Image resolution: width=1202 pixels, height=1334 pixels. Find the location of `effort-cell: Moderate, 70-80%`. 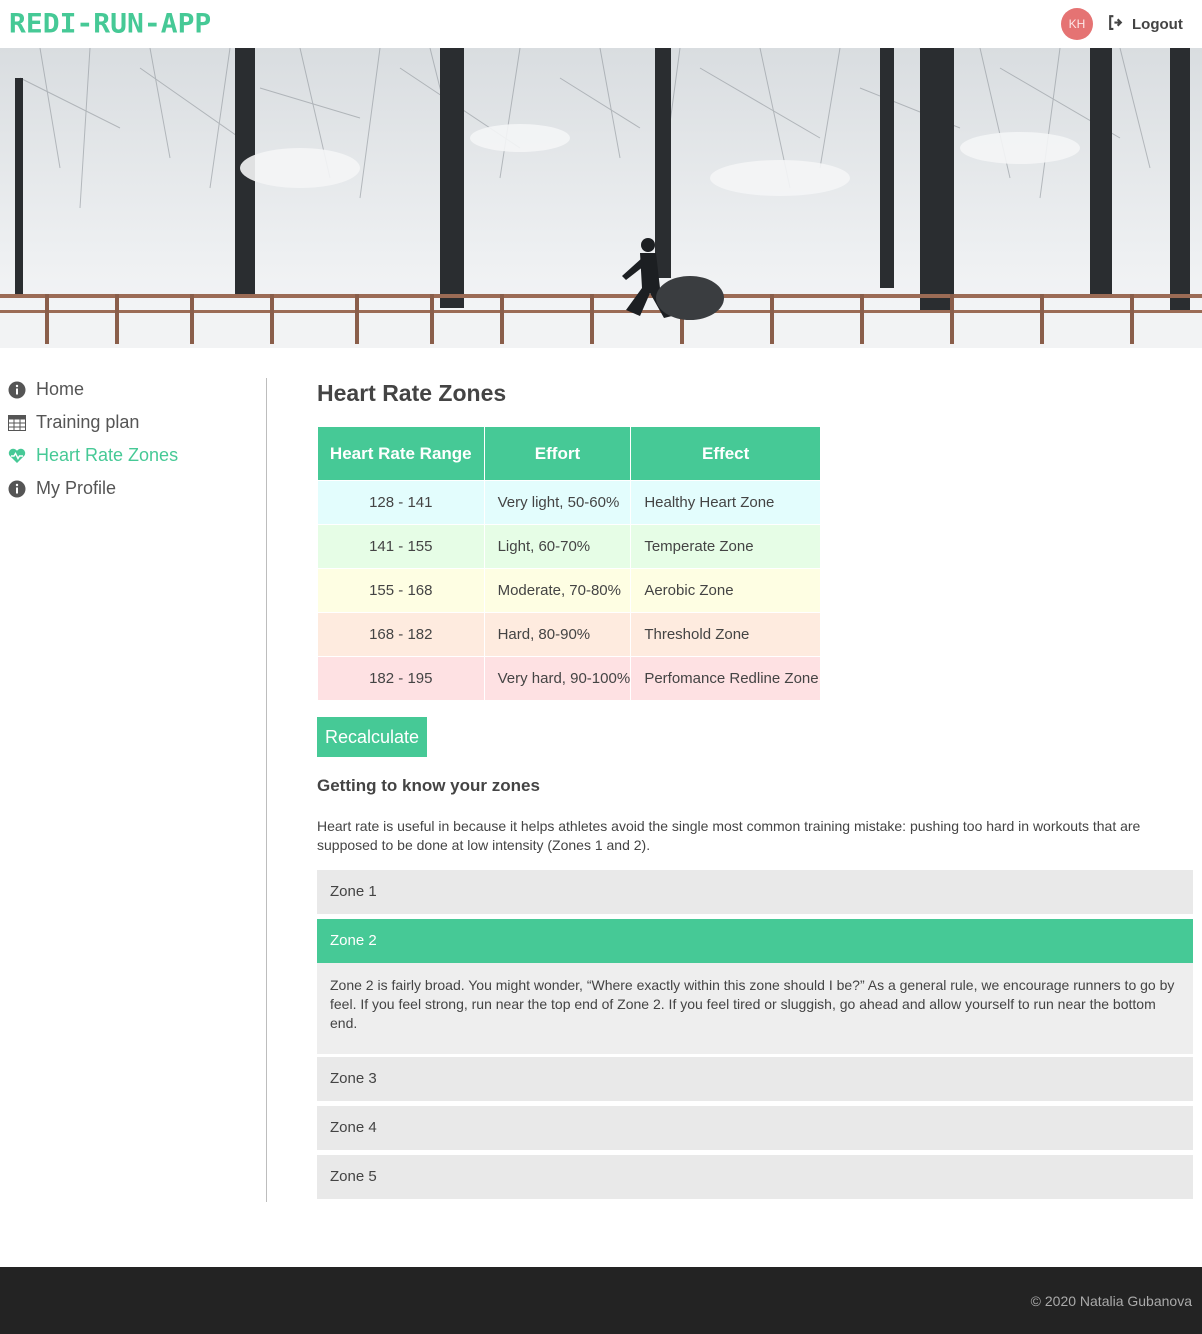

effort-cell: Moderate, 70-80% is located at coordinates (557, 590).